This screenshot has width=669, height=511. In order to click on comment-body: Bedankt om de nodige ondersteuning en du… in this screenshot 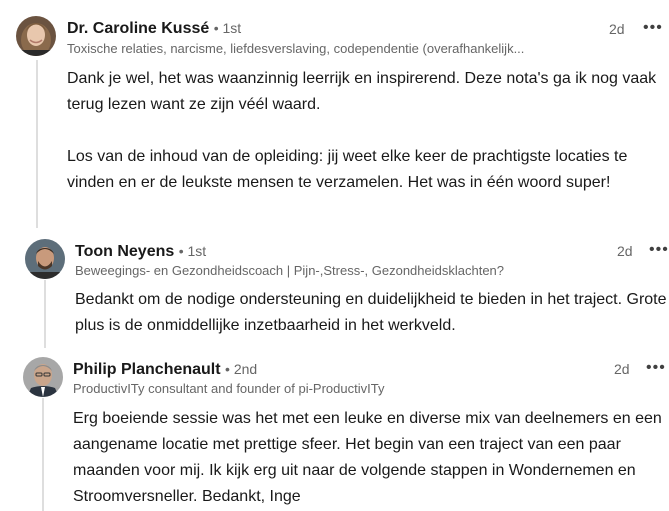, I will do `click(372, 313)`.